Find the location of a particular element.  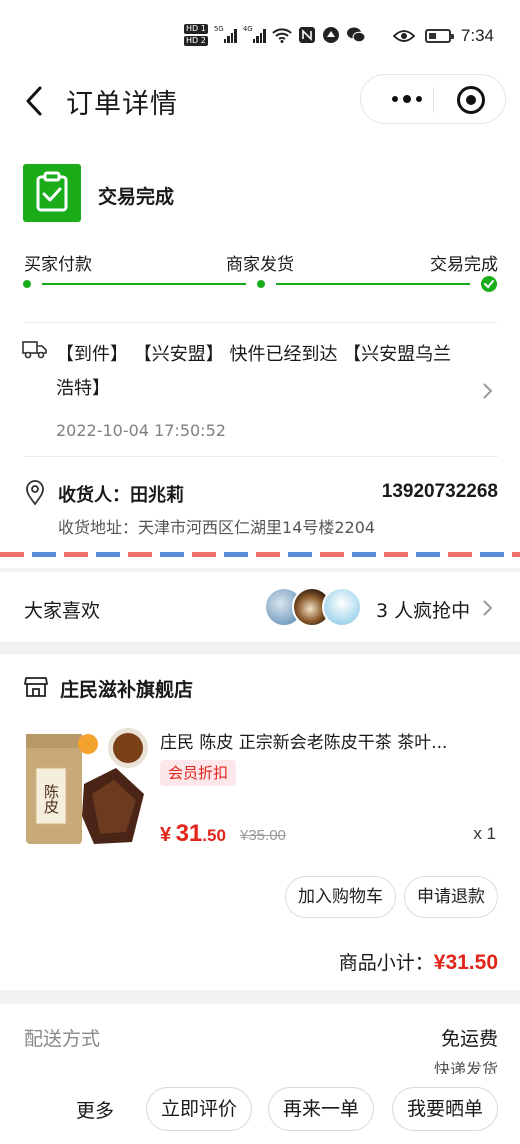

share-order-button: 我要晒单 is located at coordinates (445, 1109).